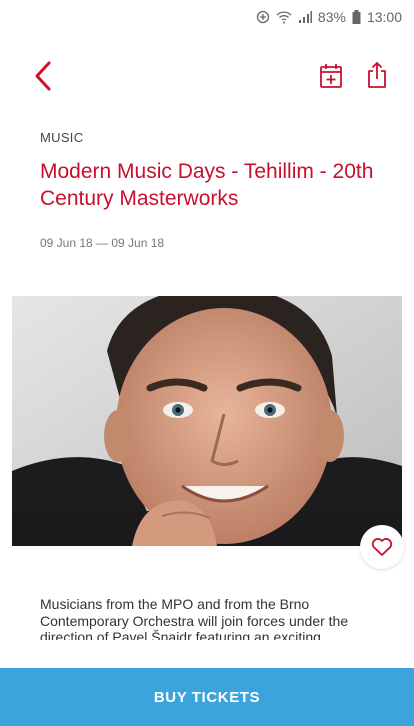 Image resolution: width=414 pixels, height=726 pixels. Describe the element at coordinates (263, 17) in the screenshot. I see `data-saver-icon` at that location.